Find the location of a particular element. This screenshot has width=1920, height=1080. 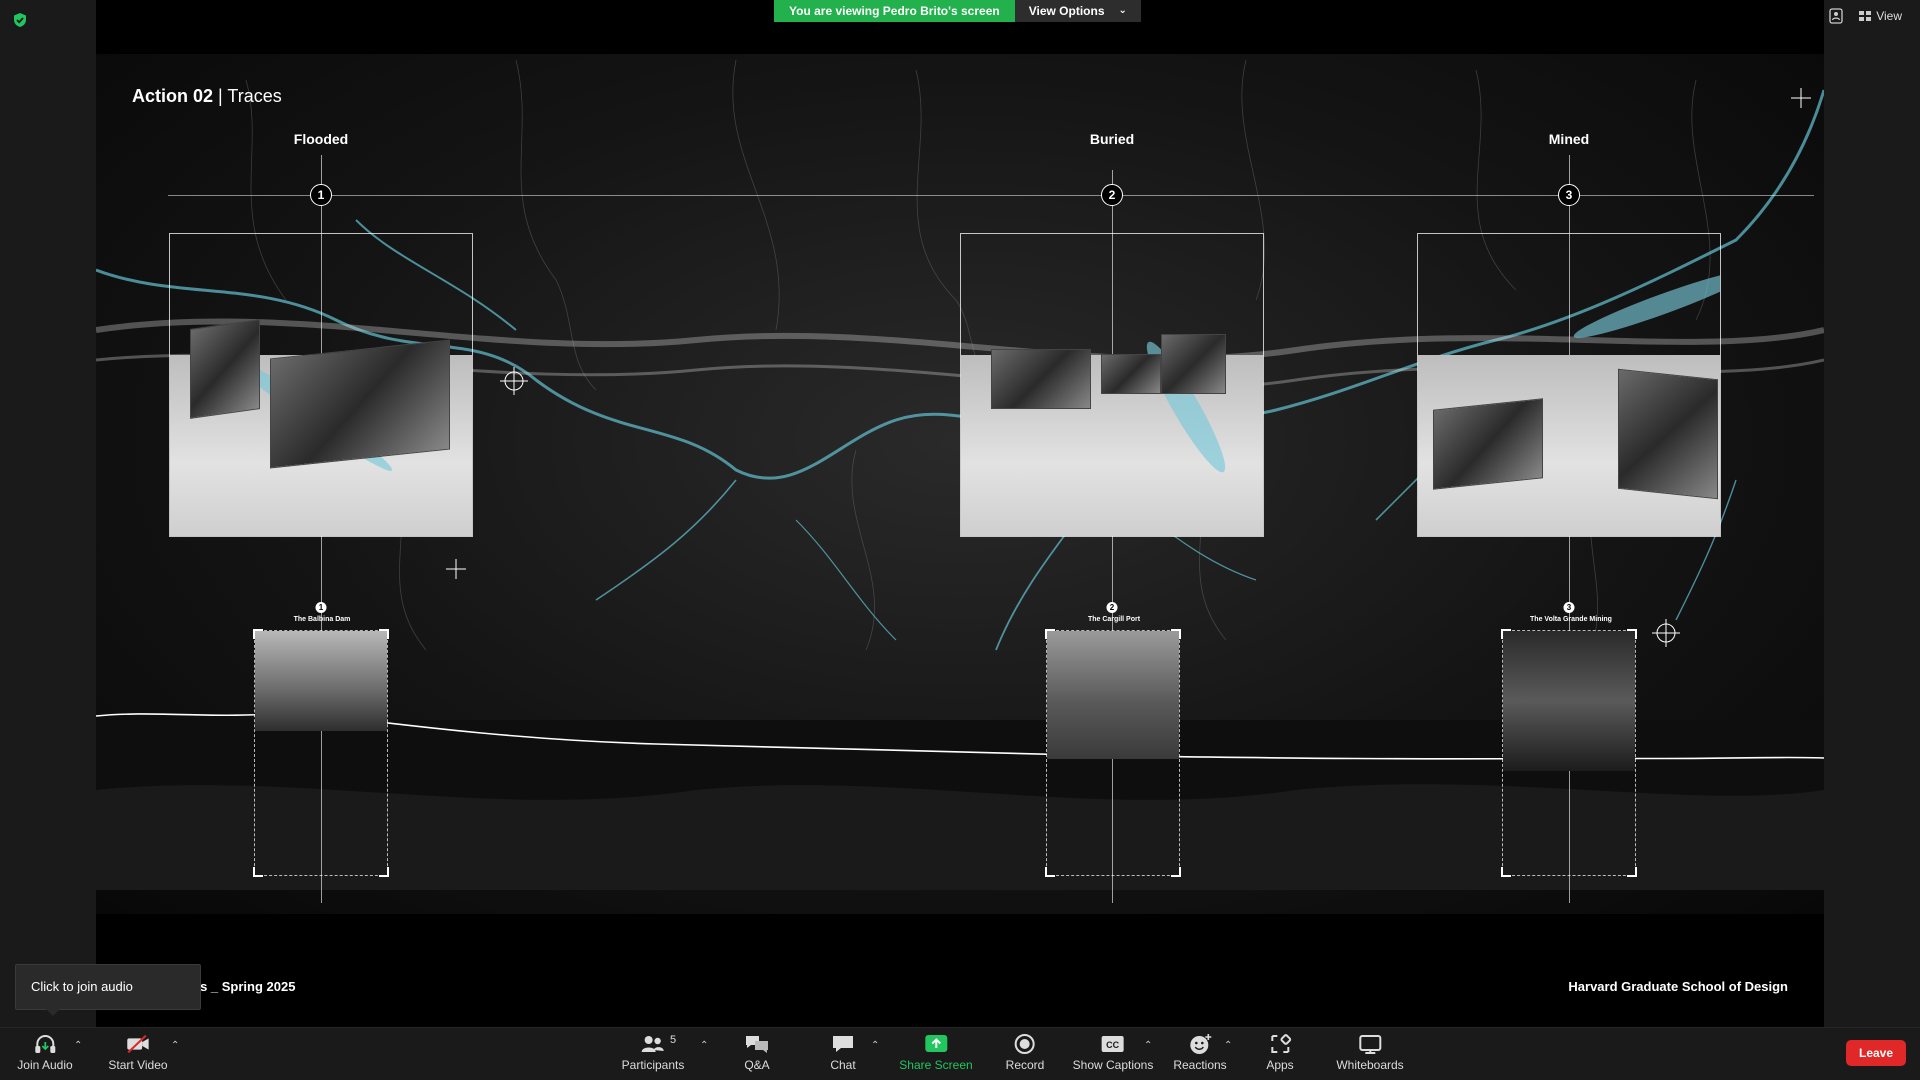

grid-view-icon is located at coordinates (1865, 16).